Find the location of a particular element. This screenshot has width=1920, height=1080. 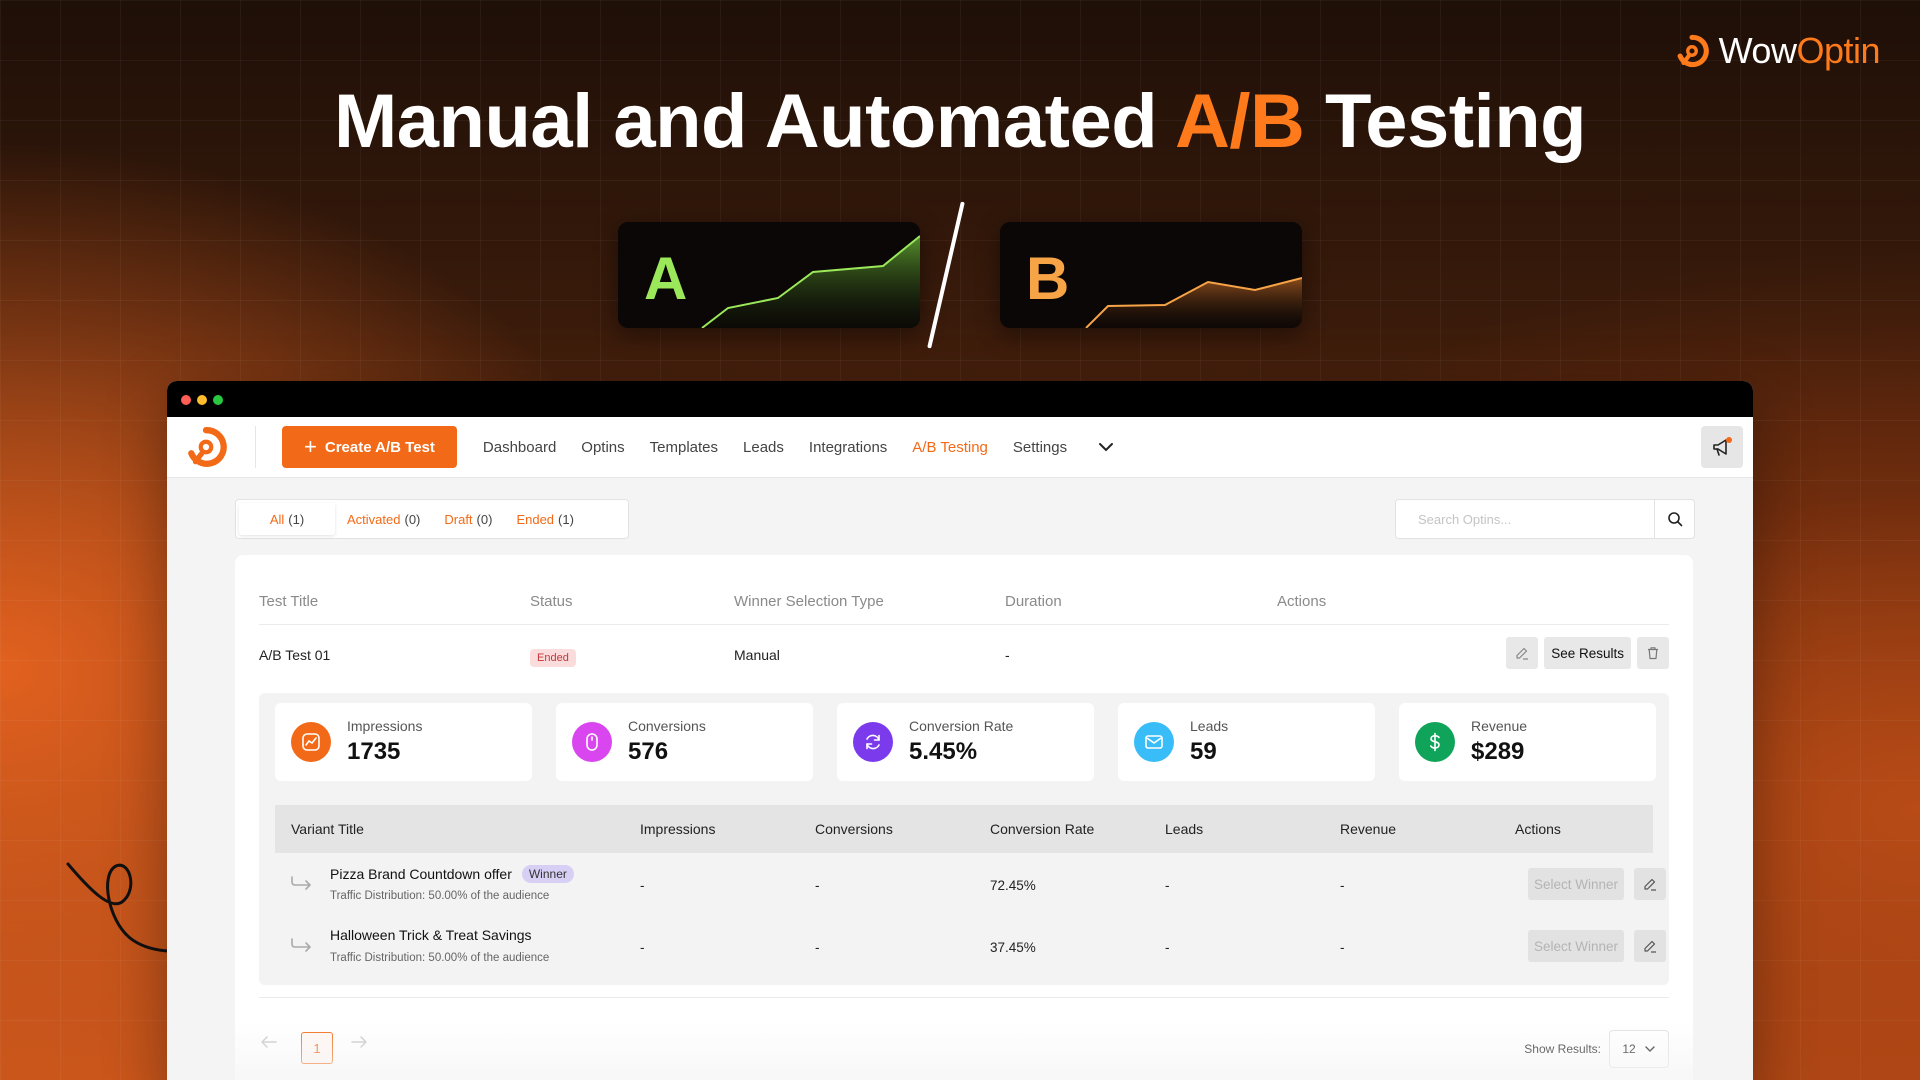

stat-value: $289 is located at coordinates (1498, 751).